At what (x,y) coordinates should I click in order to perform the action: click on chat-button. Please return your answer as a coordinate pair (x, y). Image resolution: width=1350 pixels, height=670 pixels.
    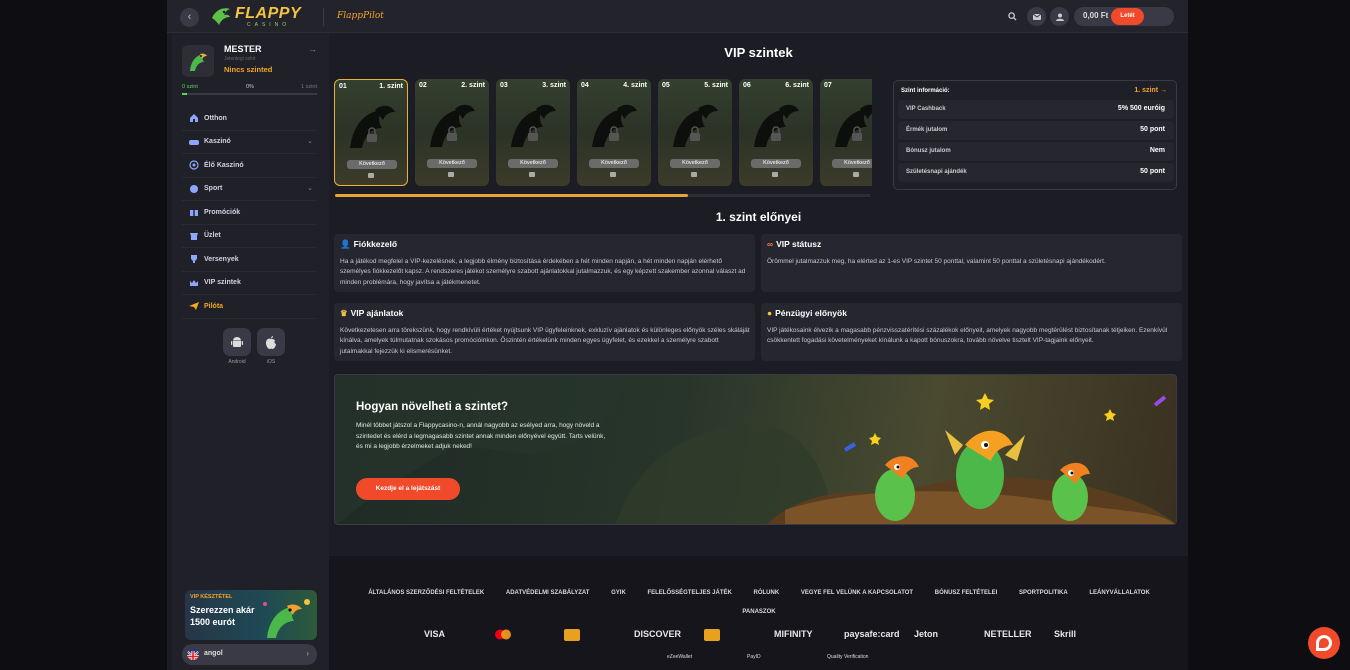
    Looking at the image, I should click on (1324, 643).